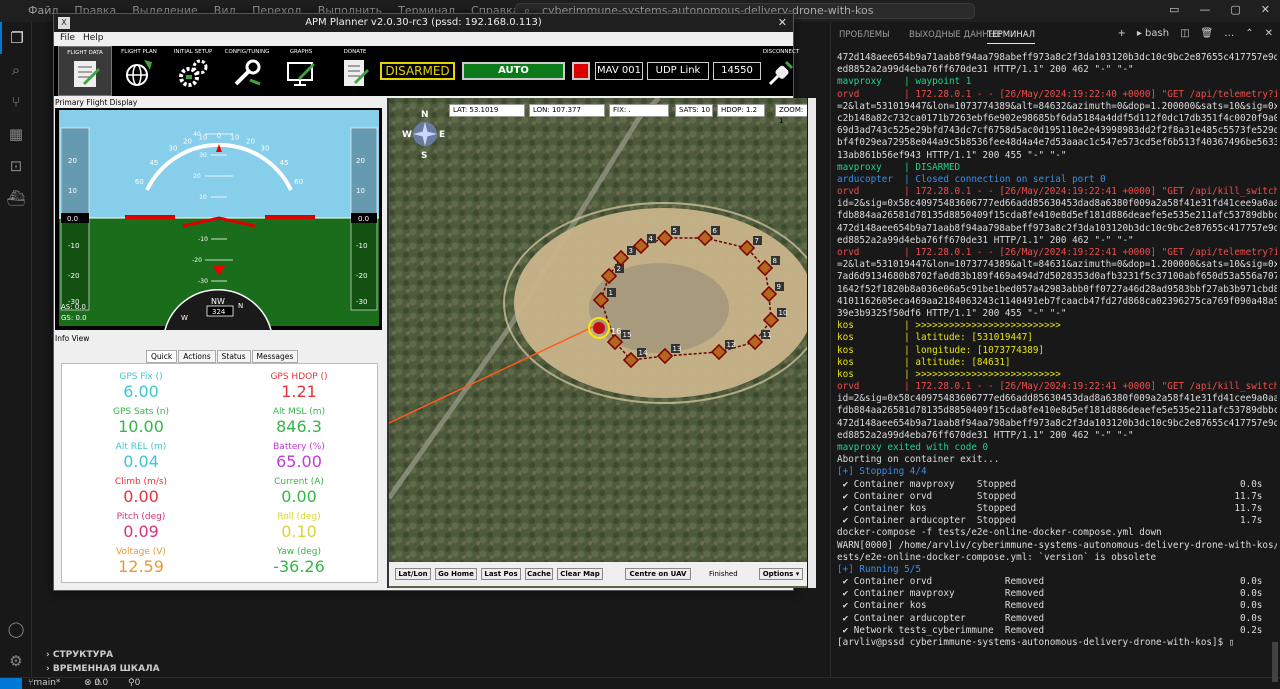 The image size is (1280, 689). Describe the element at coordinates (11, 683) in the screenshot. I see `remote-indicator` at that location.